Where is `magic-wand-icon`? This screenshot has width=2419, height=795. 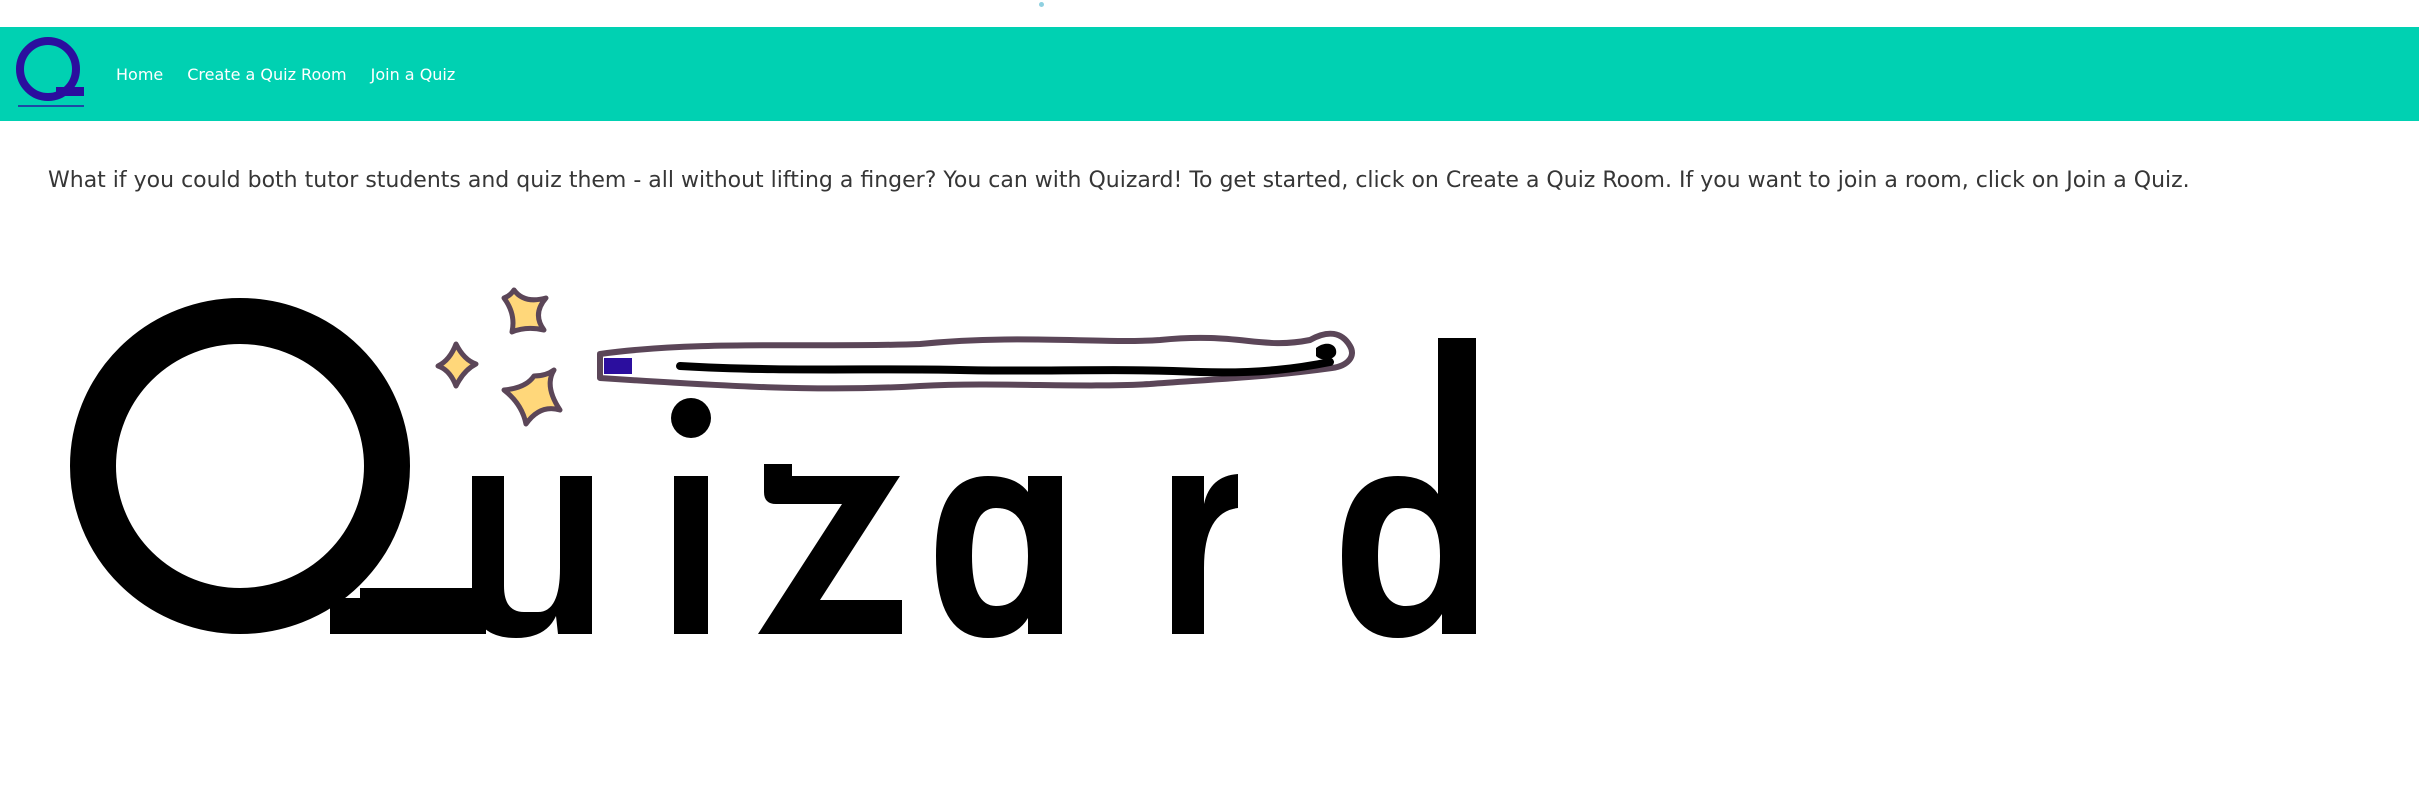
magic-wand-icon is located at coordinates (976, 361).